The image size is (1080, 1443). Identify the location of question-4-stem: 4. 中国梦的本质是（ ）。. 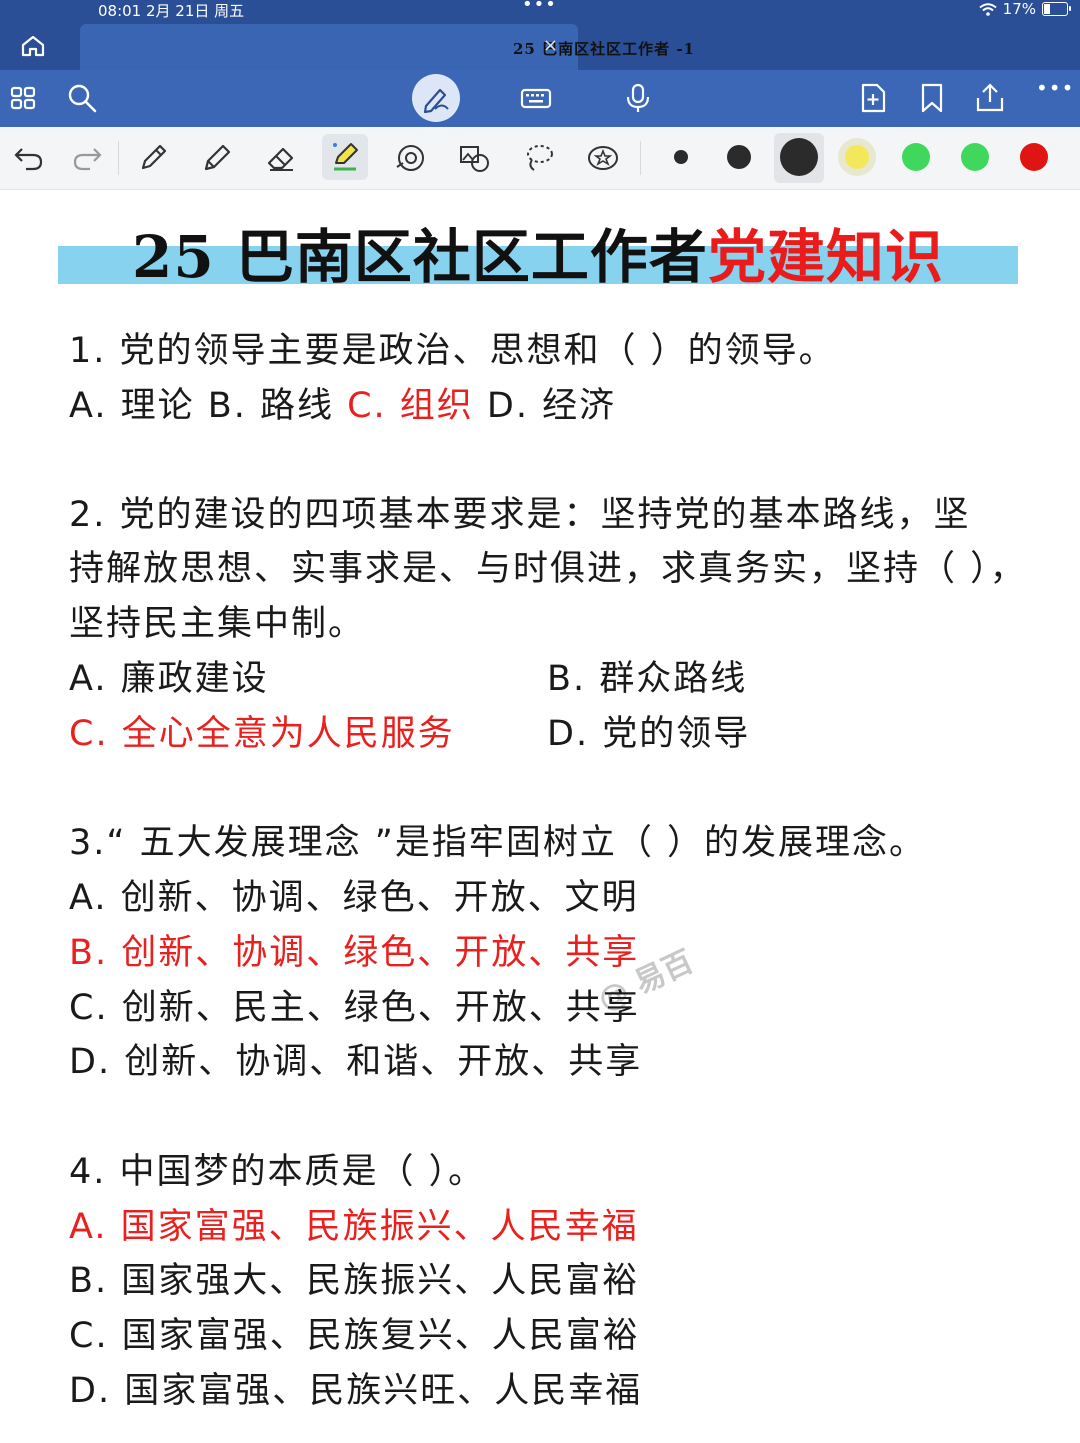
(277, 1172).